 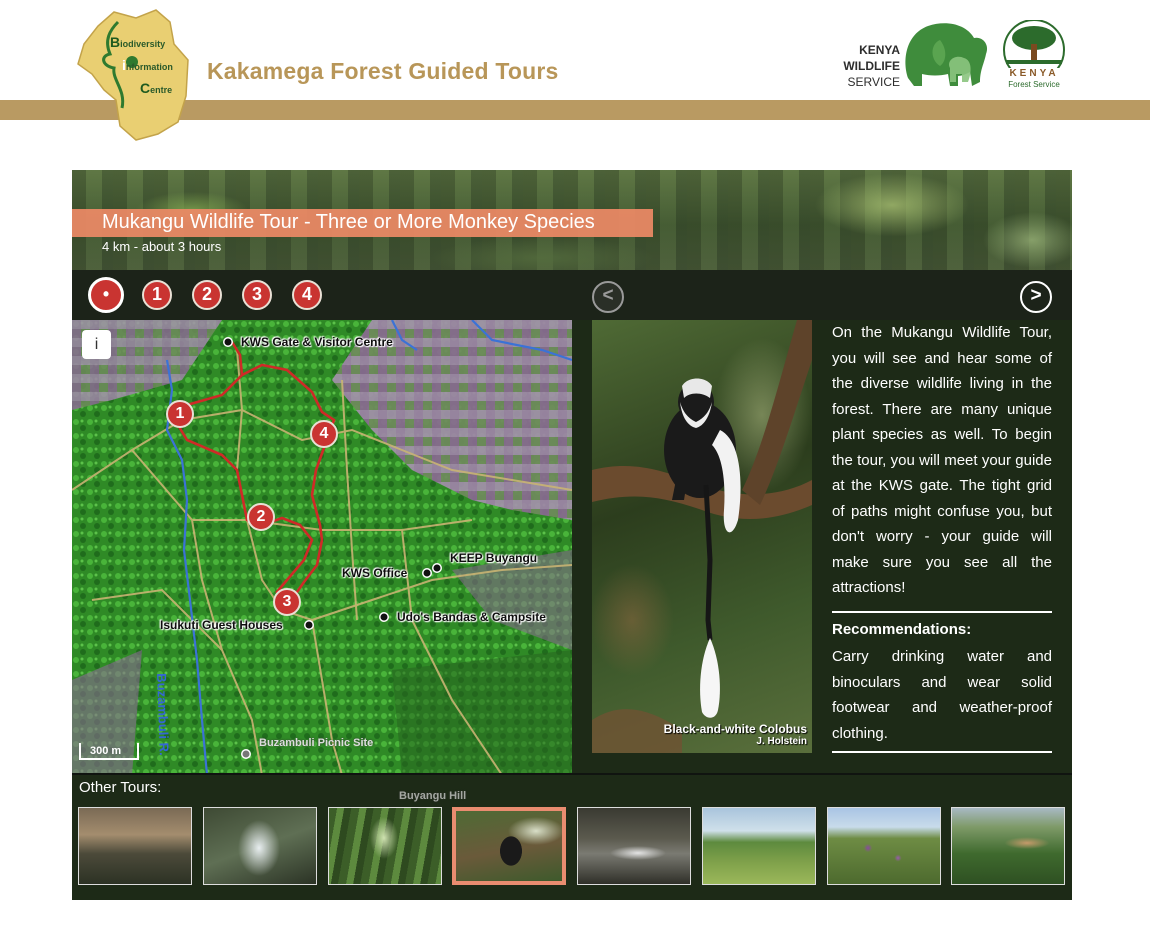 What do you see at coordinates (871, 66) in the screenshot?
I see `kws-line-2: WILDLIFE` at bounding box center [871, 66].